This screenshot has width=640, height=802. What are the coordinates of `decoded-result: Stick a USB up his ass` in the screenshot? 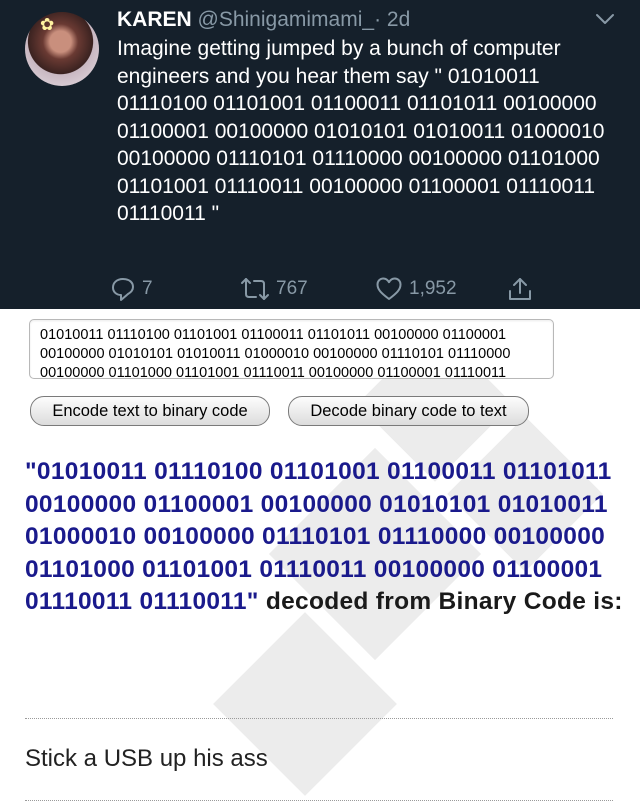 It's located at (146, 758).